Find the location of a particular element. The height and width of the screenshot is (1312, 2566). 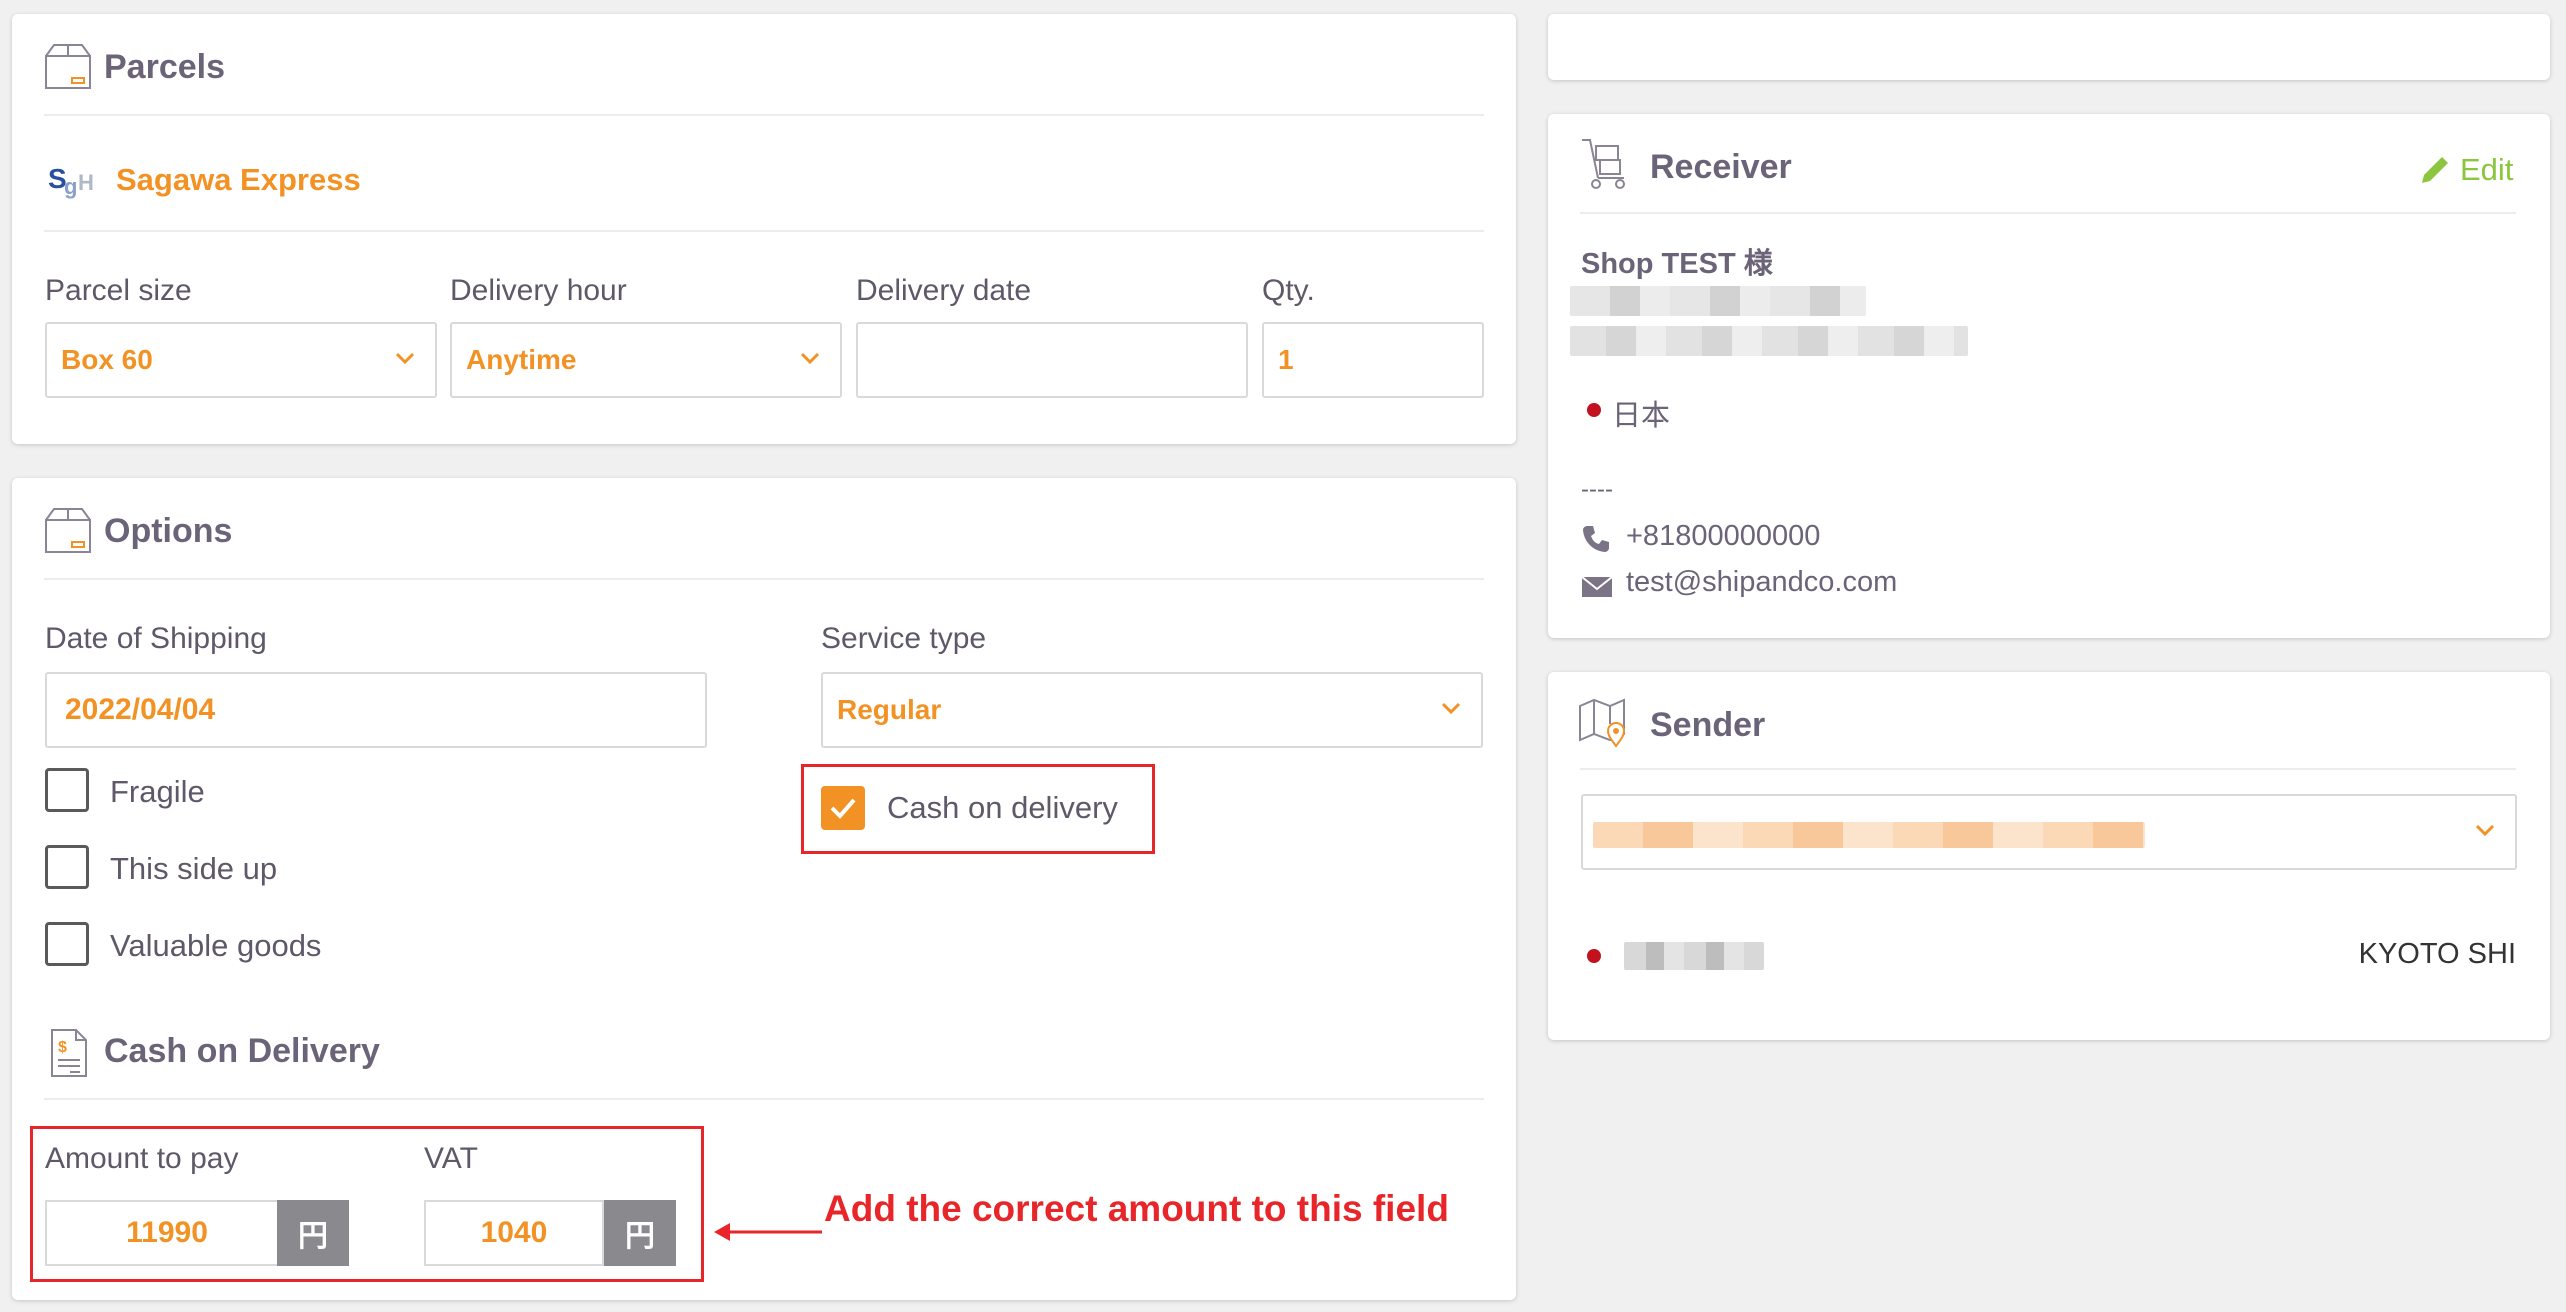

mail-icon is located at coordinates (1597, 586).